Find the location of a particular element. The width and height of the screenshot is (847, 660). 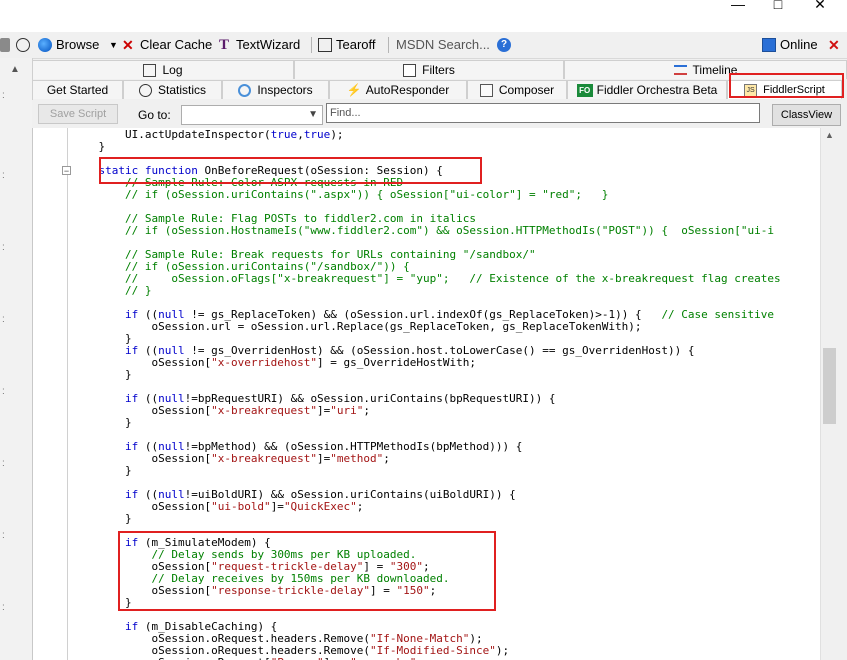

tearoff-label: Tearoff is located at coordinates (356, 44).